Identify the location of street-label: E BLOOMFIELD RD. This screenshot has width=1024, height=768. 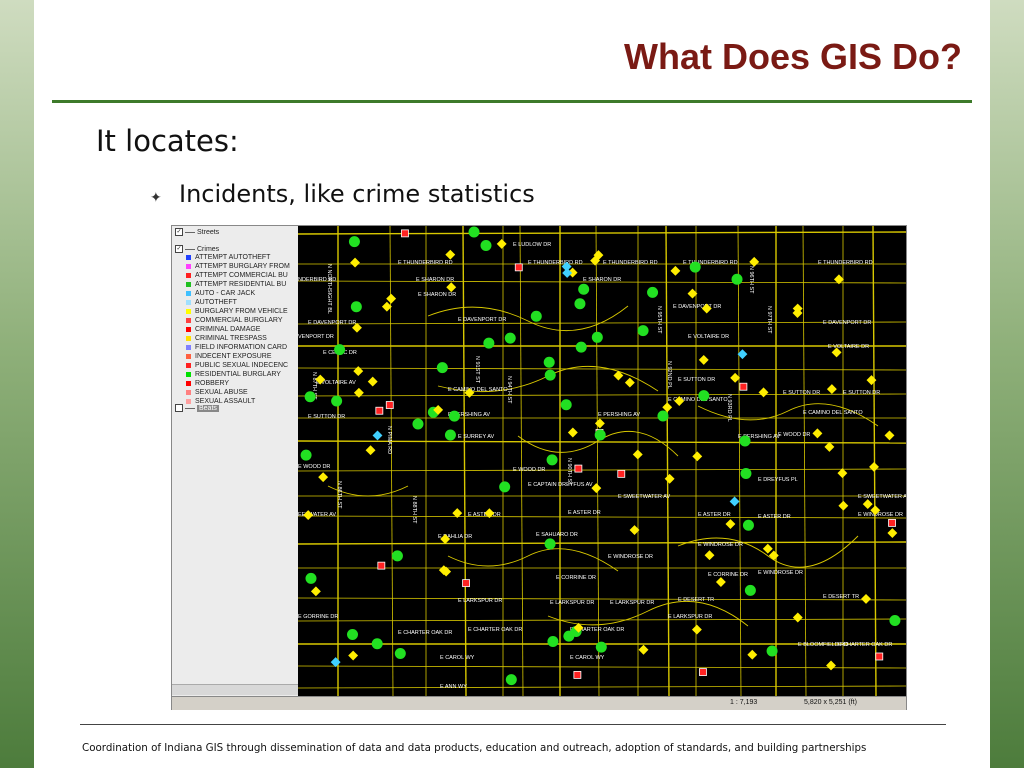
(823, 645).